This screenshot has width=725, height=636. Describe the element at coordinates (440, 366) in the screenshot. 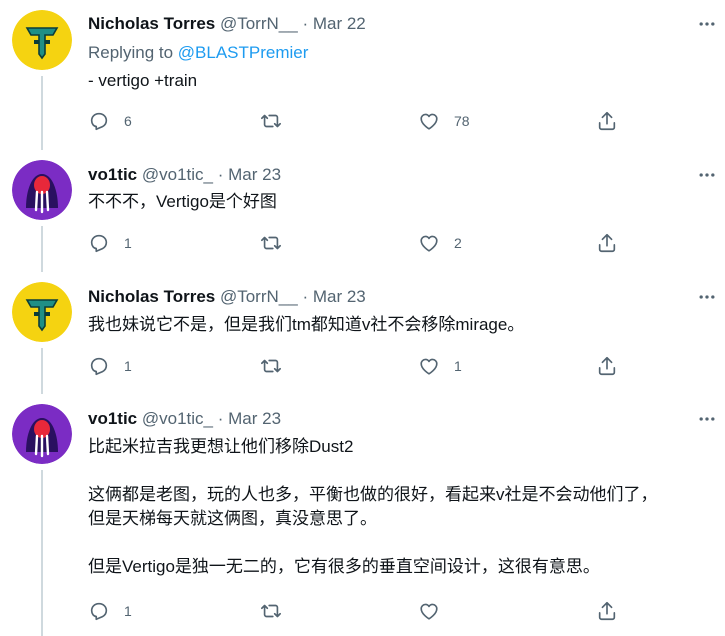

I see `like-button: 1` at that location.